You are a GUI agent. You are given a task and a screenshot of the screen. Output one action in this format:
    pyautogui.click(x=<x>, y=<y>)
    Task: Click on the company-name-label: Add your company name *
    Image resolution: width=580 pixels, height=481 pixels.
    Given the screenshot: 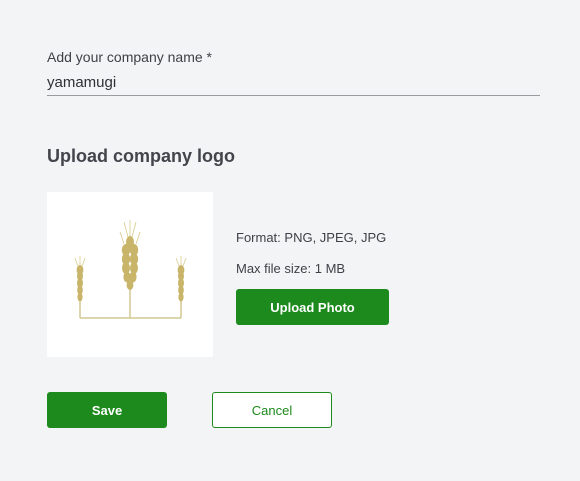 What is the action you would take?
    pyautogui.click(x=129, y=57)
    